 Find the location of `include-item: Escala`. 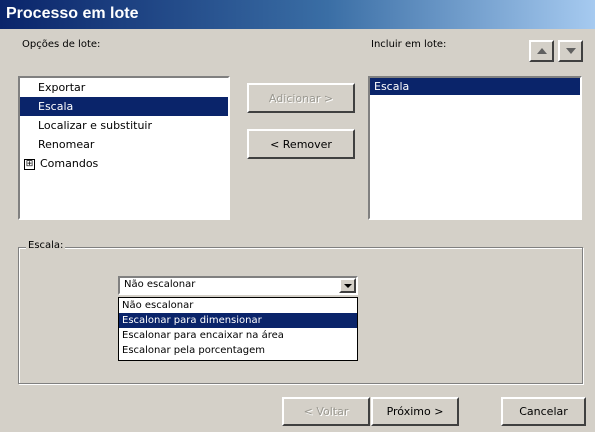

include-item: Escala is located at coordinates (475, 86).